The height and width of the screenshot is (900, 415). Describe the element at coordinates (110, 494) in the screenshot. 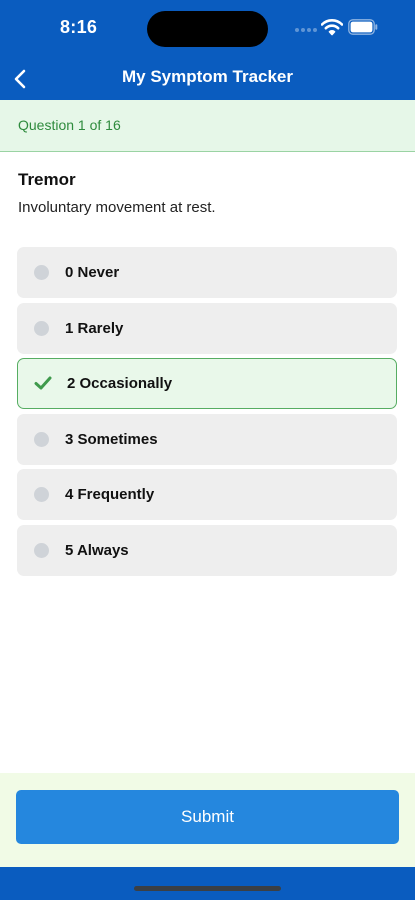

I see `option-label: 4 Frequently` at that location.